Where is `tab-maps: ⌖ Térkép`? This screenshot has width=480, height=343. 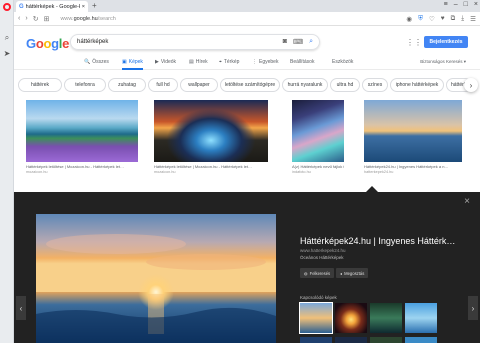 tab-maps: ⌖ Térkép is located at coordinates (229, 62).